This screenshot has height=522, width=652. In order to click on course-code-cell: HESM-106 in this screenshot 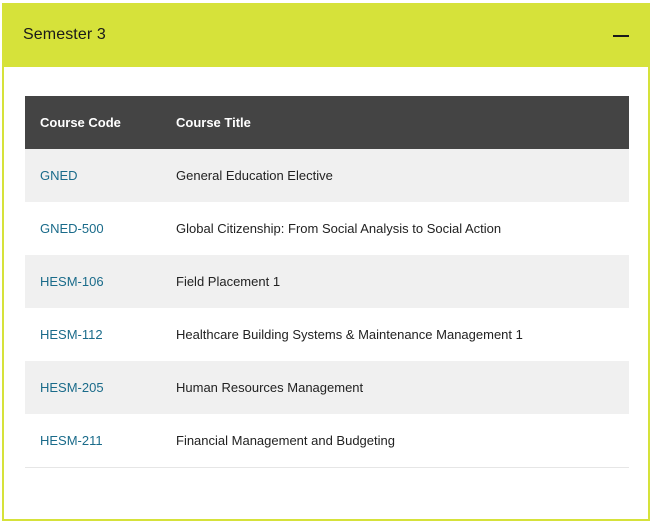, I will do `click(93, 281)`.